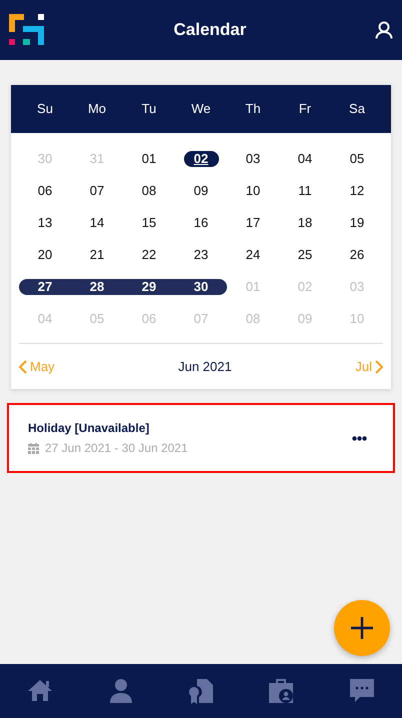  Describe the element at coordinates (45, 223) in the screenshot. I see `day-cell: 13` at that location.